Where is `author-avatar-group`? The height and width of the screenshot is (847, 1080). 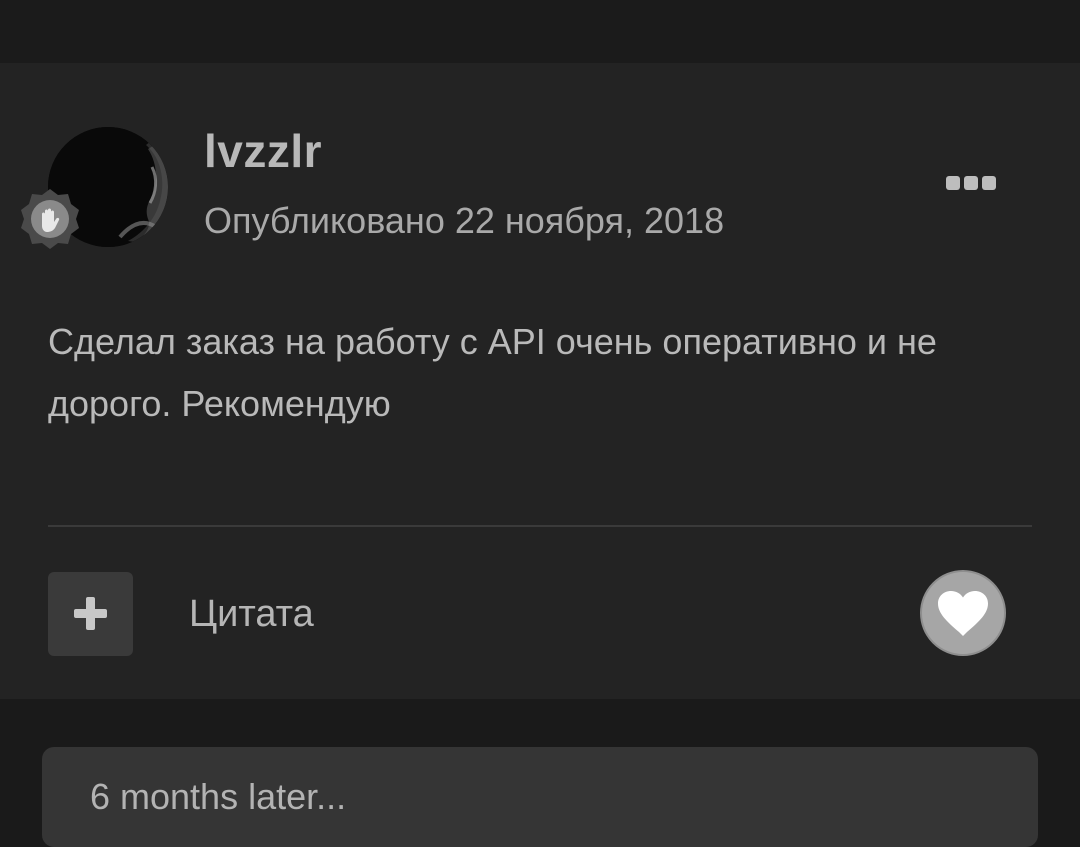
author-avatar-group is located at coordinates (94, 188).